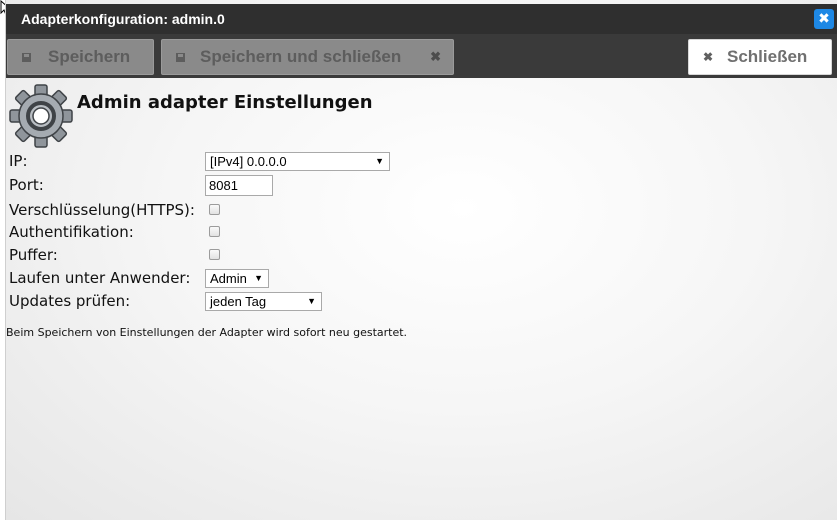 The image size is (837, 520). What do you see at coordinates (297, 161) in the screenshot?
I see `ip-select: [IPv4] 0.0.0.0 ▼` at bounding box center [297, 161].